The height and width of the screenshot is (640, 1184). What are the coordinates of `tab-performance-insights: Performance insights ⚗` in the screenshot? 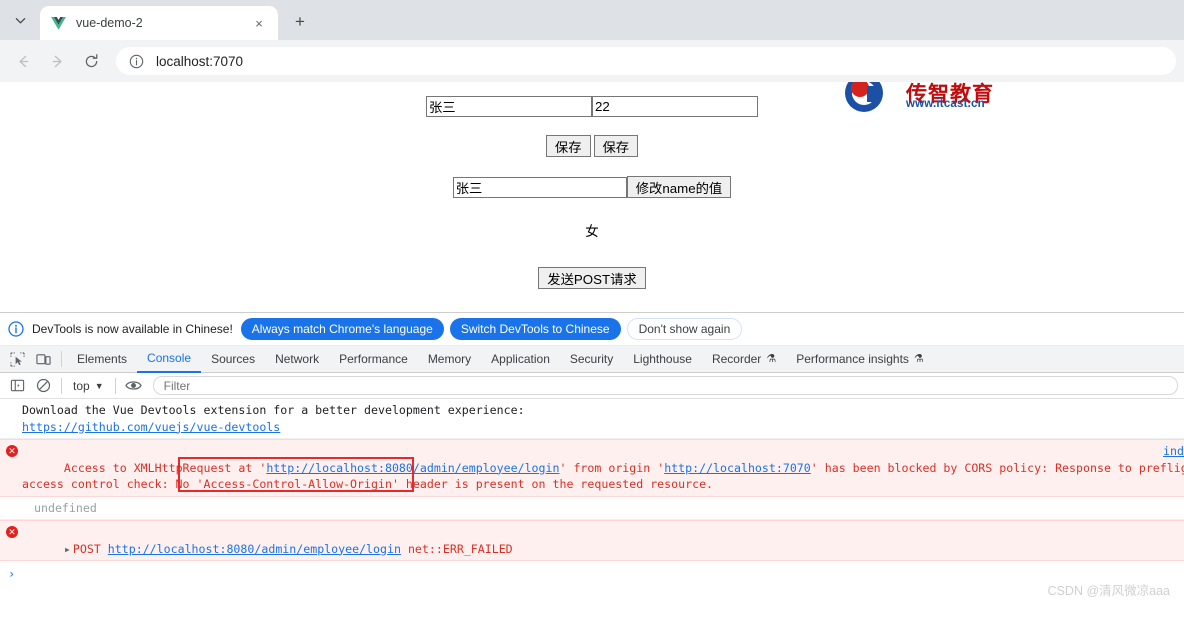 It's located at (860, 359).